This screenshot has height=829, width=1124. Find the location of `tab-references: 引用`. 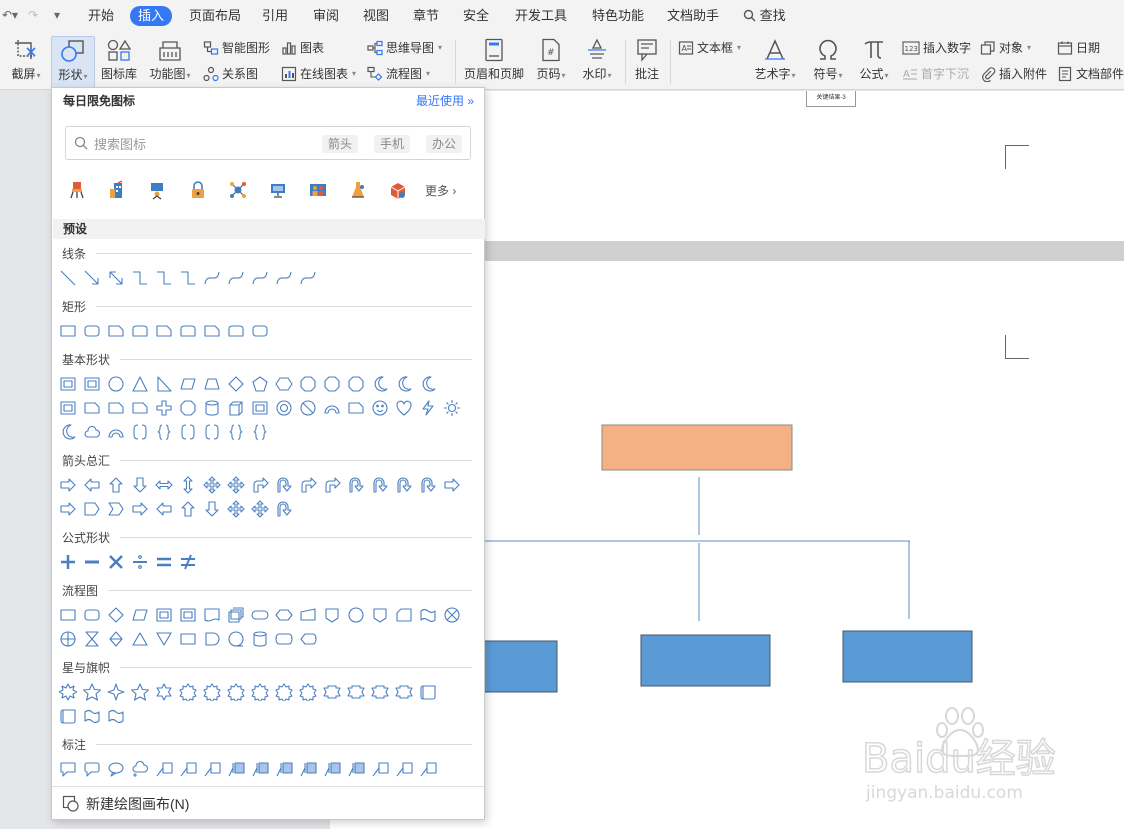

tab-references: 引用 is located at coordinates (275, 16).